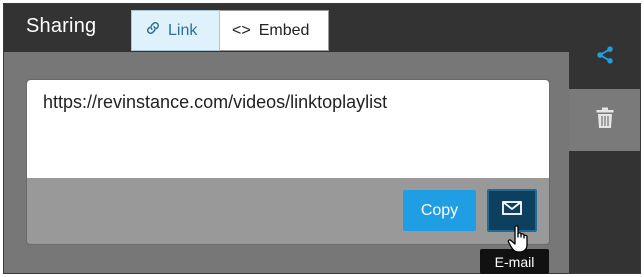 The width and height of the screenshot is (644, 277). What do you see at coordinates (183, 30) in the screenshot?
I see `tab-link-label: Link` at bounding box center [183, 30].